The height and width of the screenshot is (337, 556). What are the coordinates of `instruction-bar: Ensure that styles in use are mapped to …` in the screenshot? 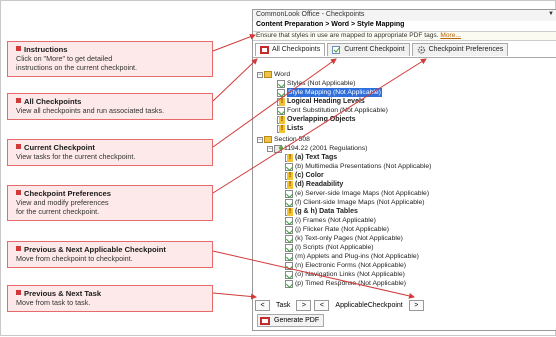 It's located at (404, 36).